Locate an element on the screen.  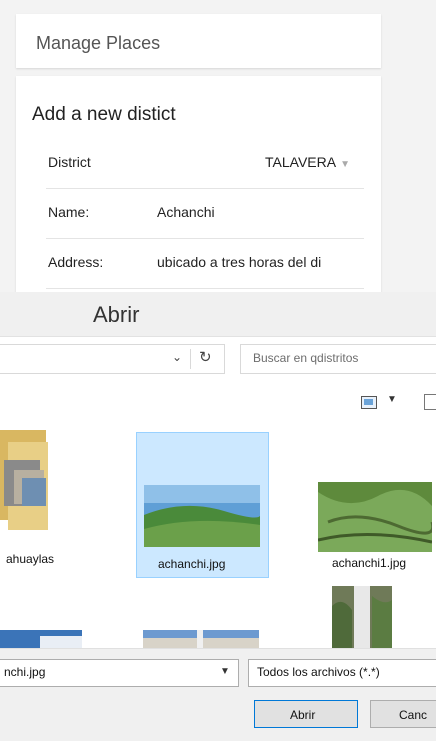
district-label: District is located at coordinates (69, 162).